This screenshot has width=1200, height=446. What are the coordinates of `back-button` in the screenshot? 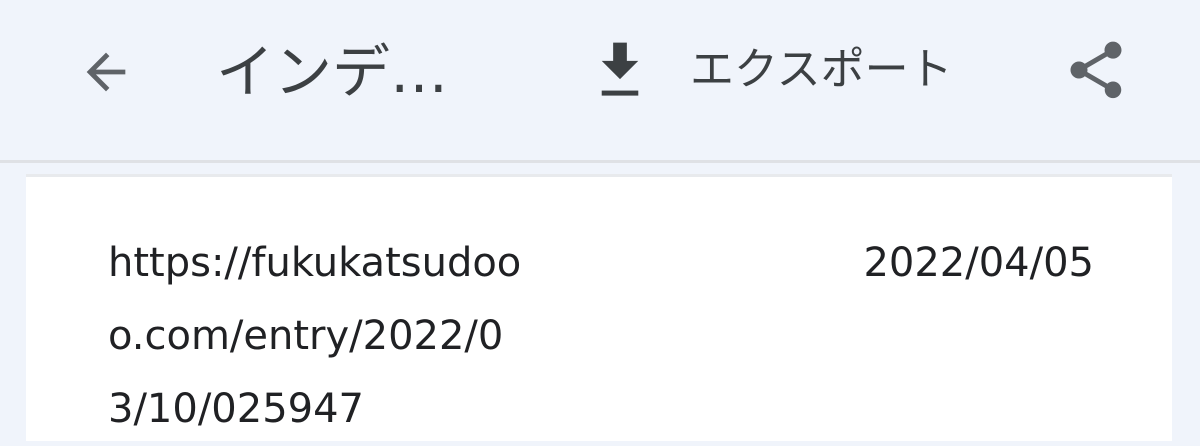 It's located at (106, 72).